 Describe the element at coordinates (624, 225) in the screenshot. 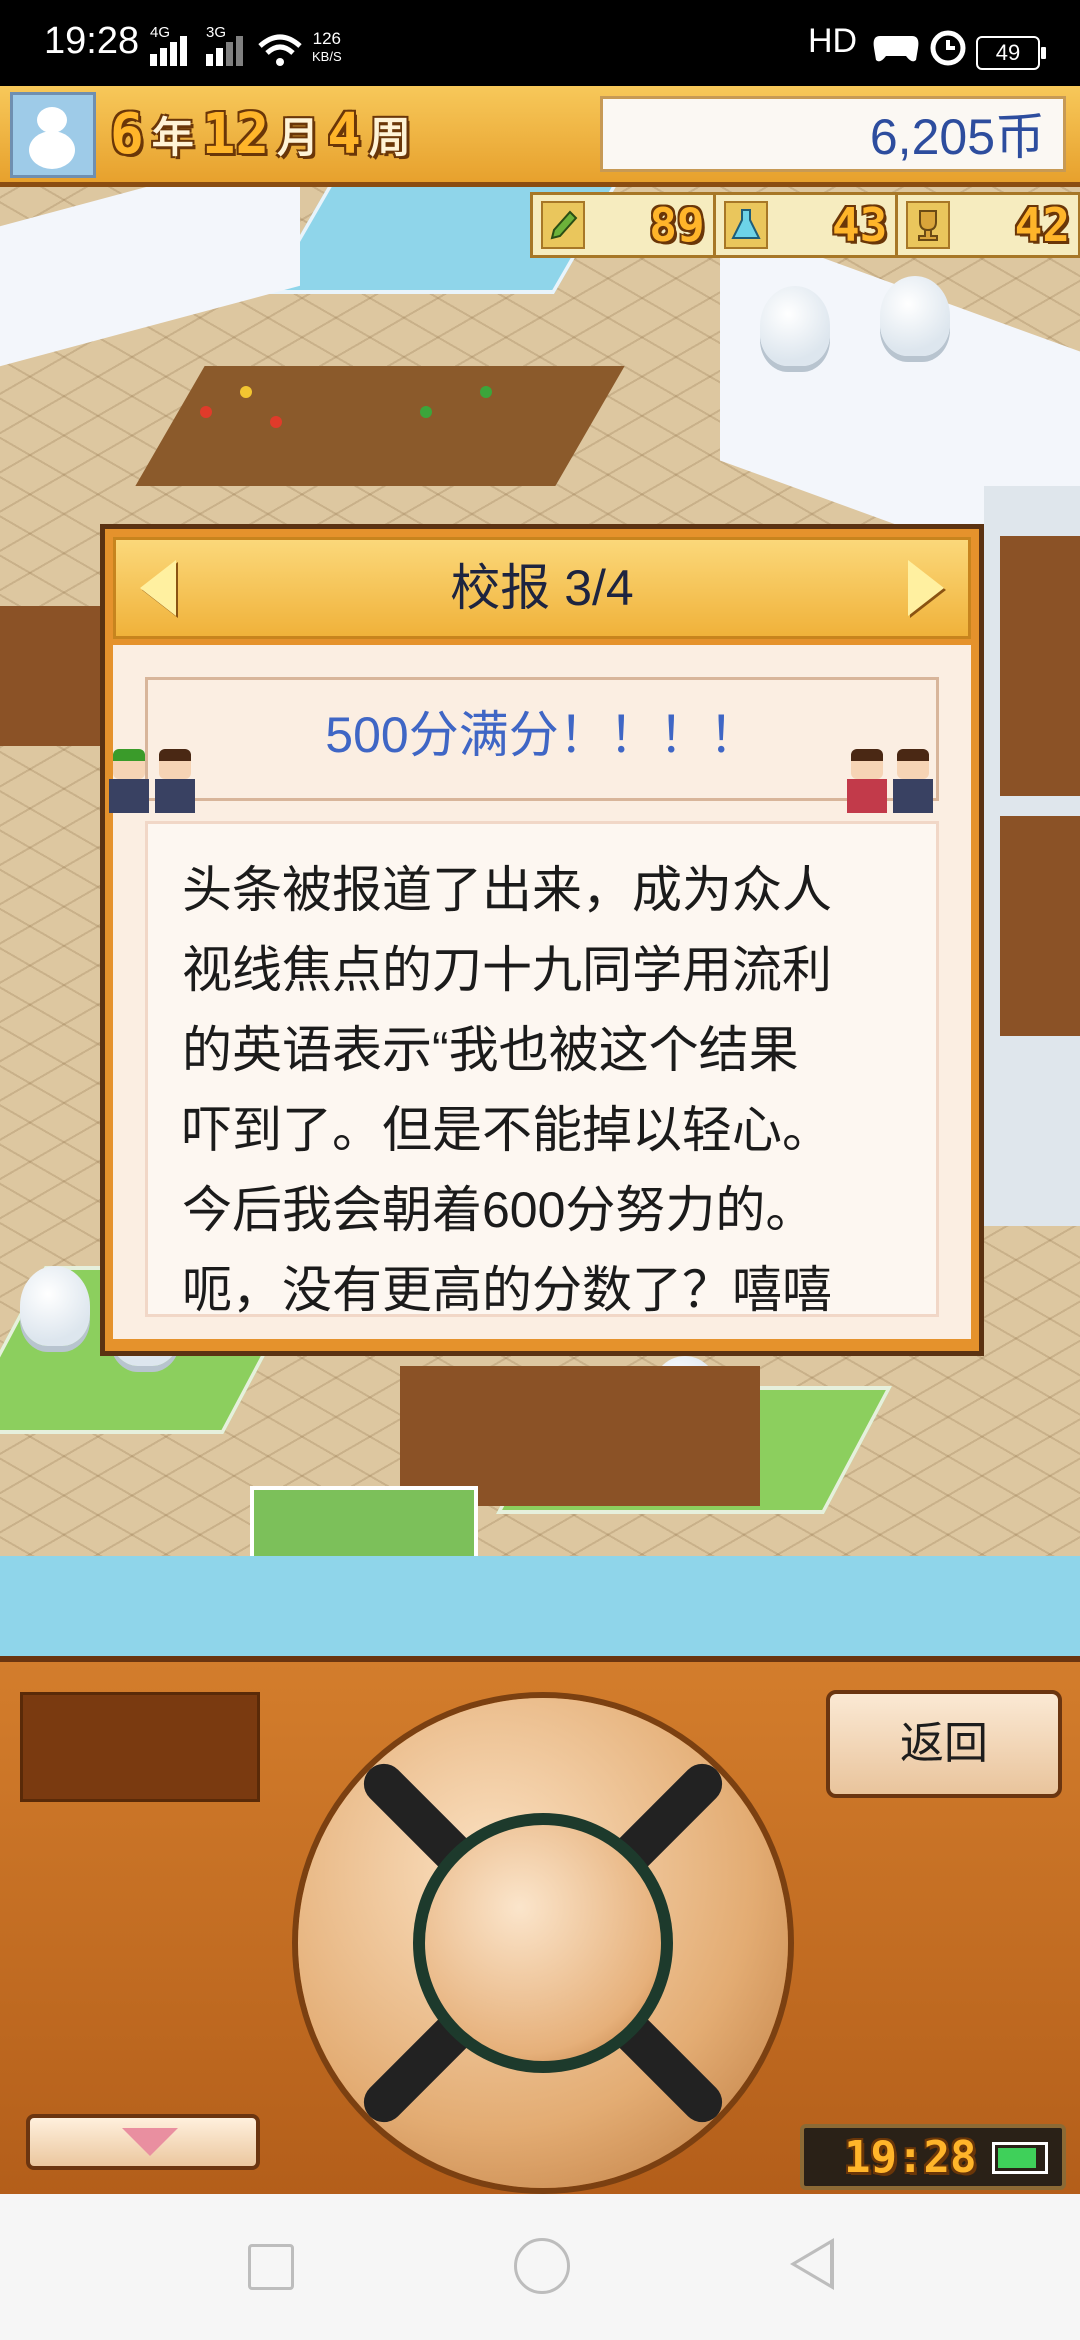

I see `stat-study: 89` at that location.